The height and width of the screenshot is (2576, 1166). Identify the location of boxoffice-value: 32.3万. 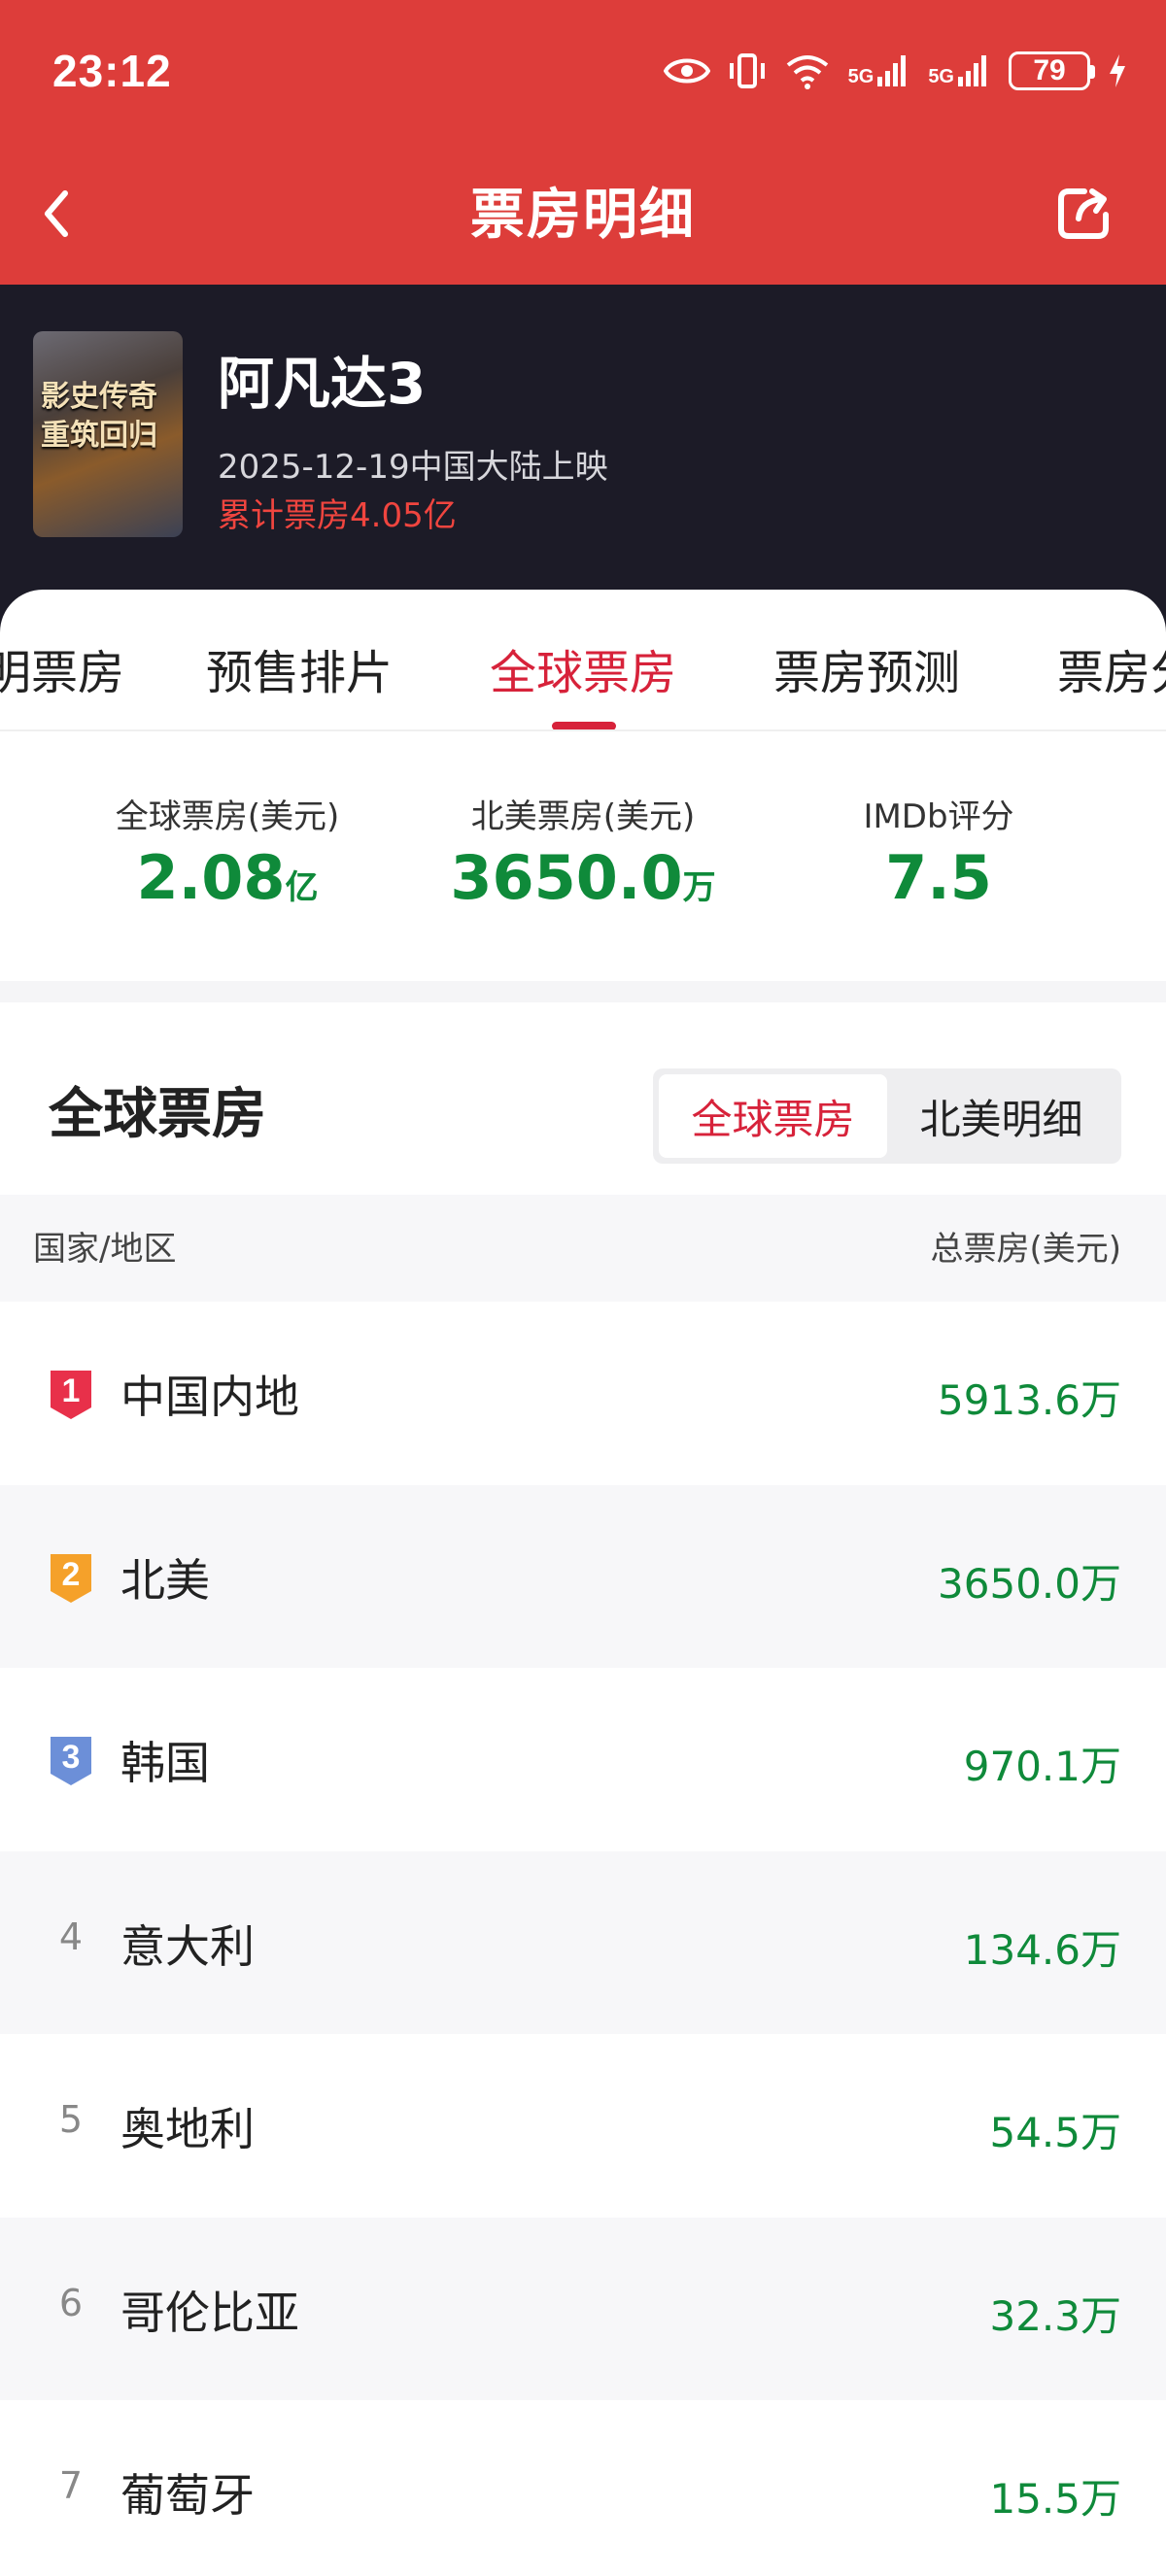
(1055, 2315).